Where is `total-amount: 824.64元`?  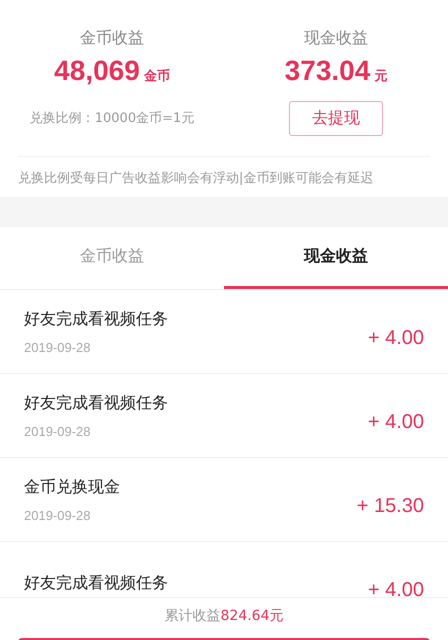 total-amount: 824.64元 is located at coordinates (252, 616).